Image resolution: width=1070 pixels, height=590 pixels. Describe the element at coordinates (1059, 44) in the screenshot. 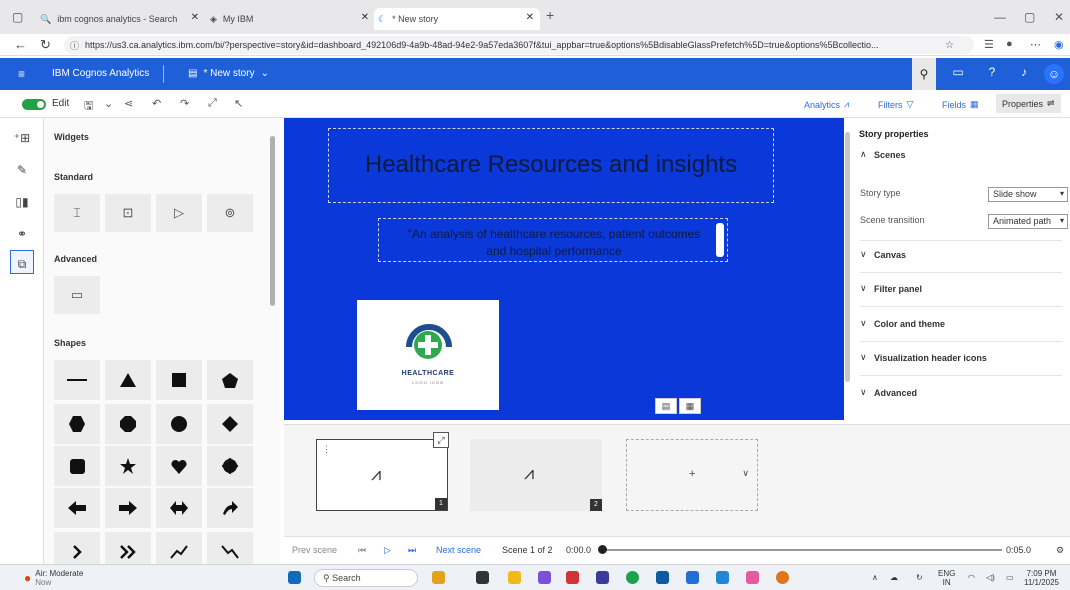

I see `copilot-icon: ◉` at that location.